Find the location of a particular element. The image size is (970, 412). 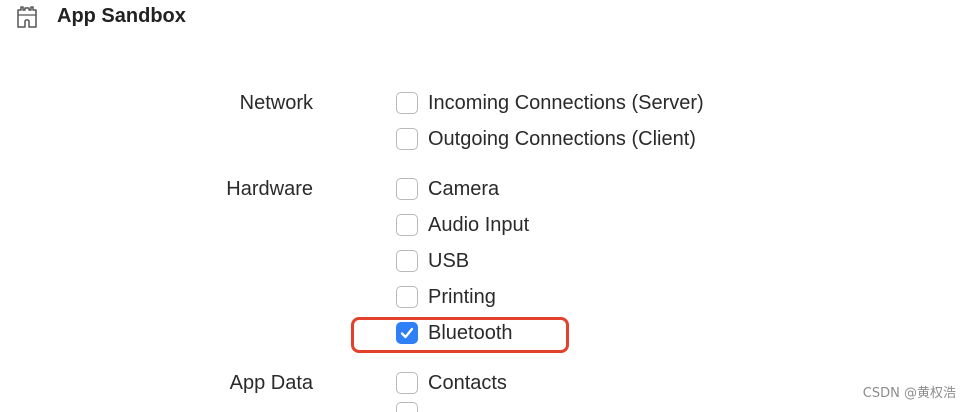

setting-row-audio-input: Audio Input is located at coordinates (450, 225).